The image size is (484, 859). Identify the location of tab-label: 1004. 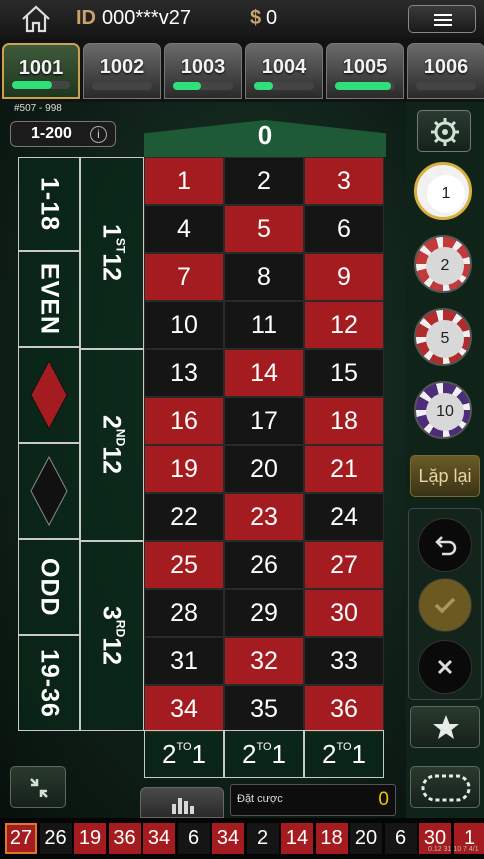
(284, 67).